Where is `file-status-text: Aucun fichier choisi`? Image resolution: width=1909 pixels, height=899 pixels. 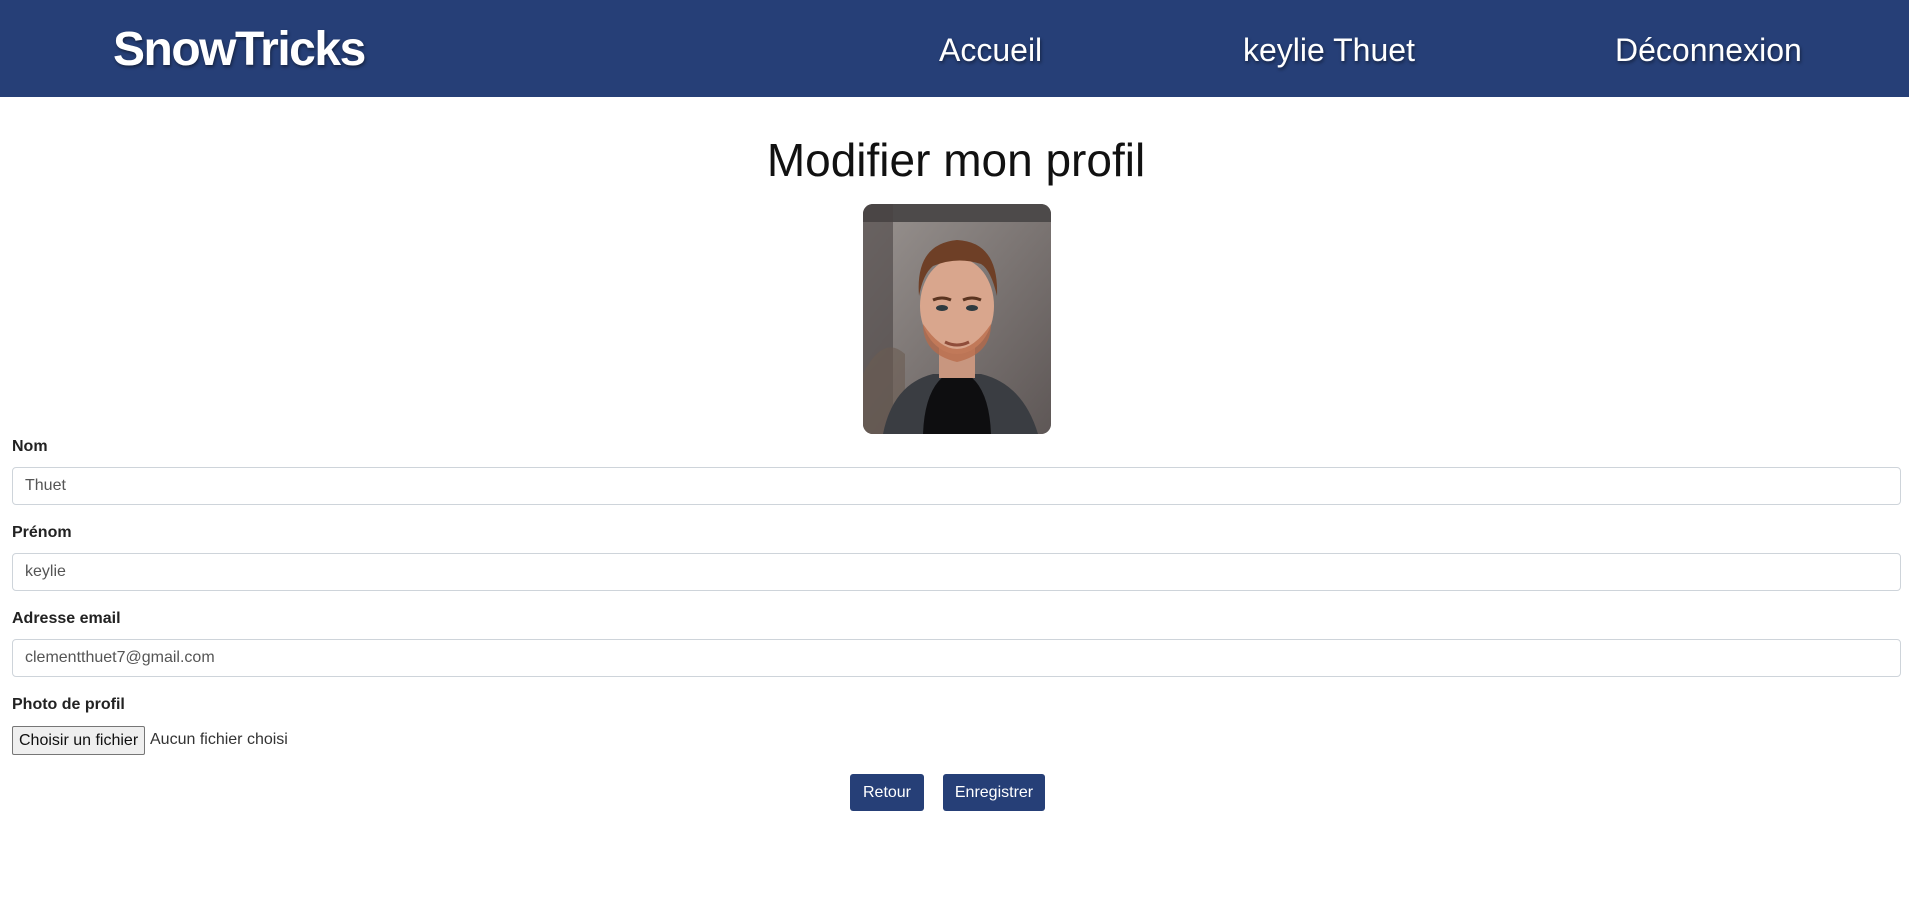 file-status-text: Aucun fichier choisi is located at coordinates (219, 739).